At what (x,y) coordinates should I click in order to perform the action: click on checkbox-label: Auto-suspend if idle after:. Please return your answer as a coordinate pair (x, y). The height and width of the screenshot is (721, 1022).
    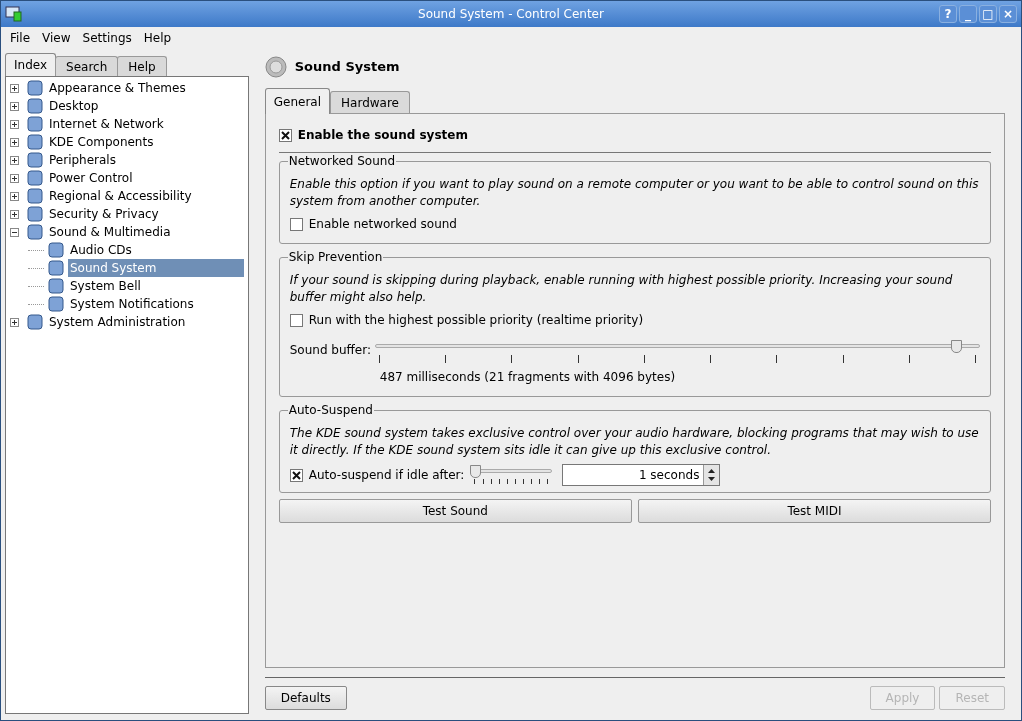
    Looking at the image, I should click on (386, 475).